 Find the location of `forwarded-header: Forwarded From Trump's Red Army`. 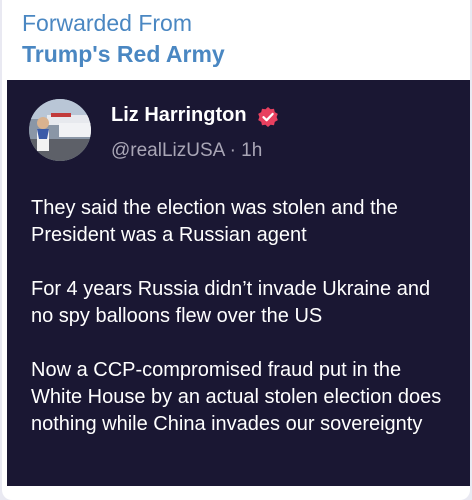

forwarded-header: Forwarded From Trump's Red Army is located at coordinates (123, 39).